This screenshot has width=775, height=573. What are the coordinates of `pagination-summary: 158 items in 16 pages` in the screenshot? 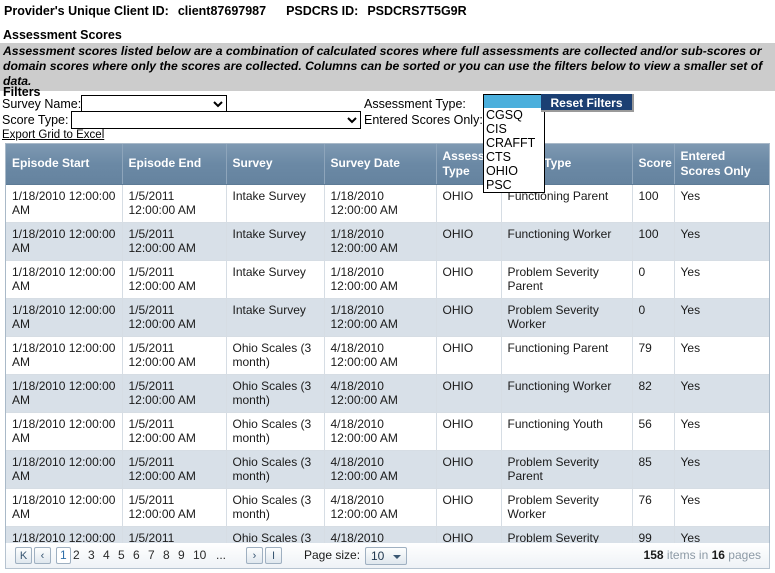 It's located at (702, 555).